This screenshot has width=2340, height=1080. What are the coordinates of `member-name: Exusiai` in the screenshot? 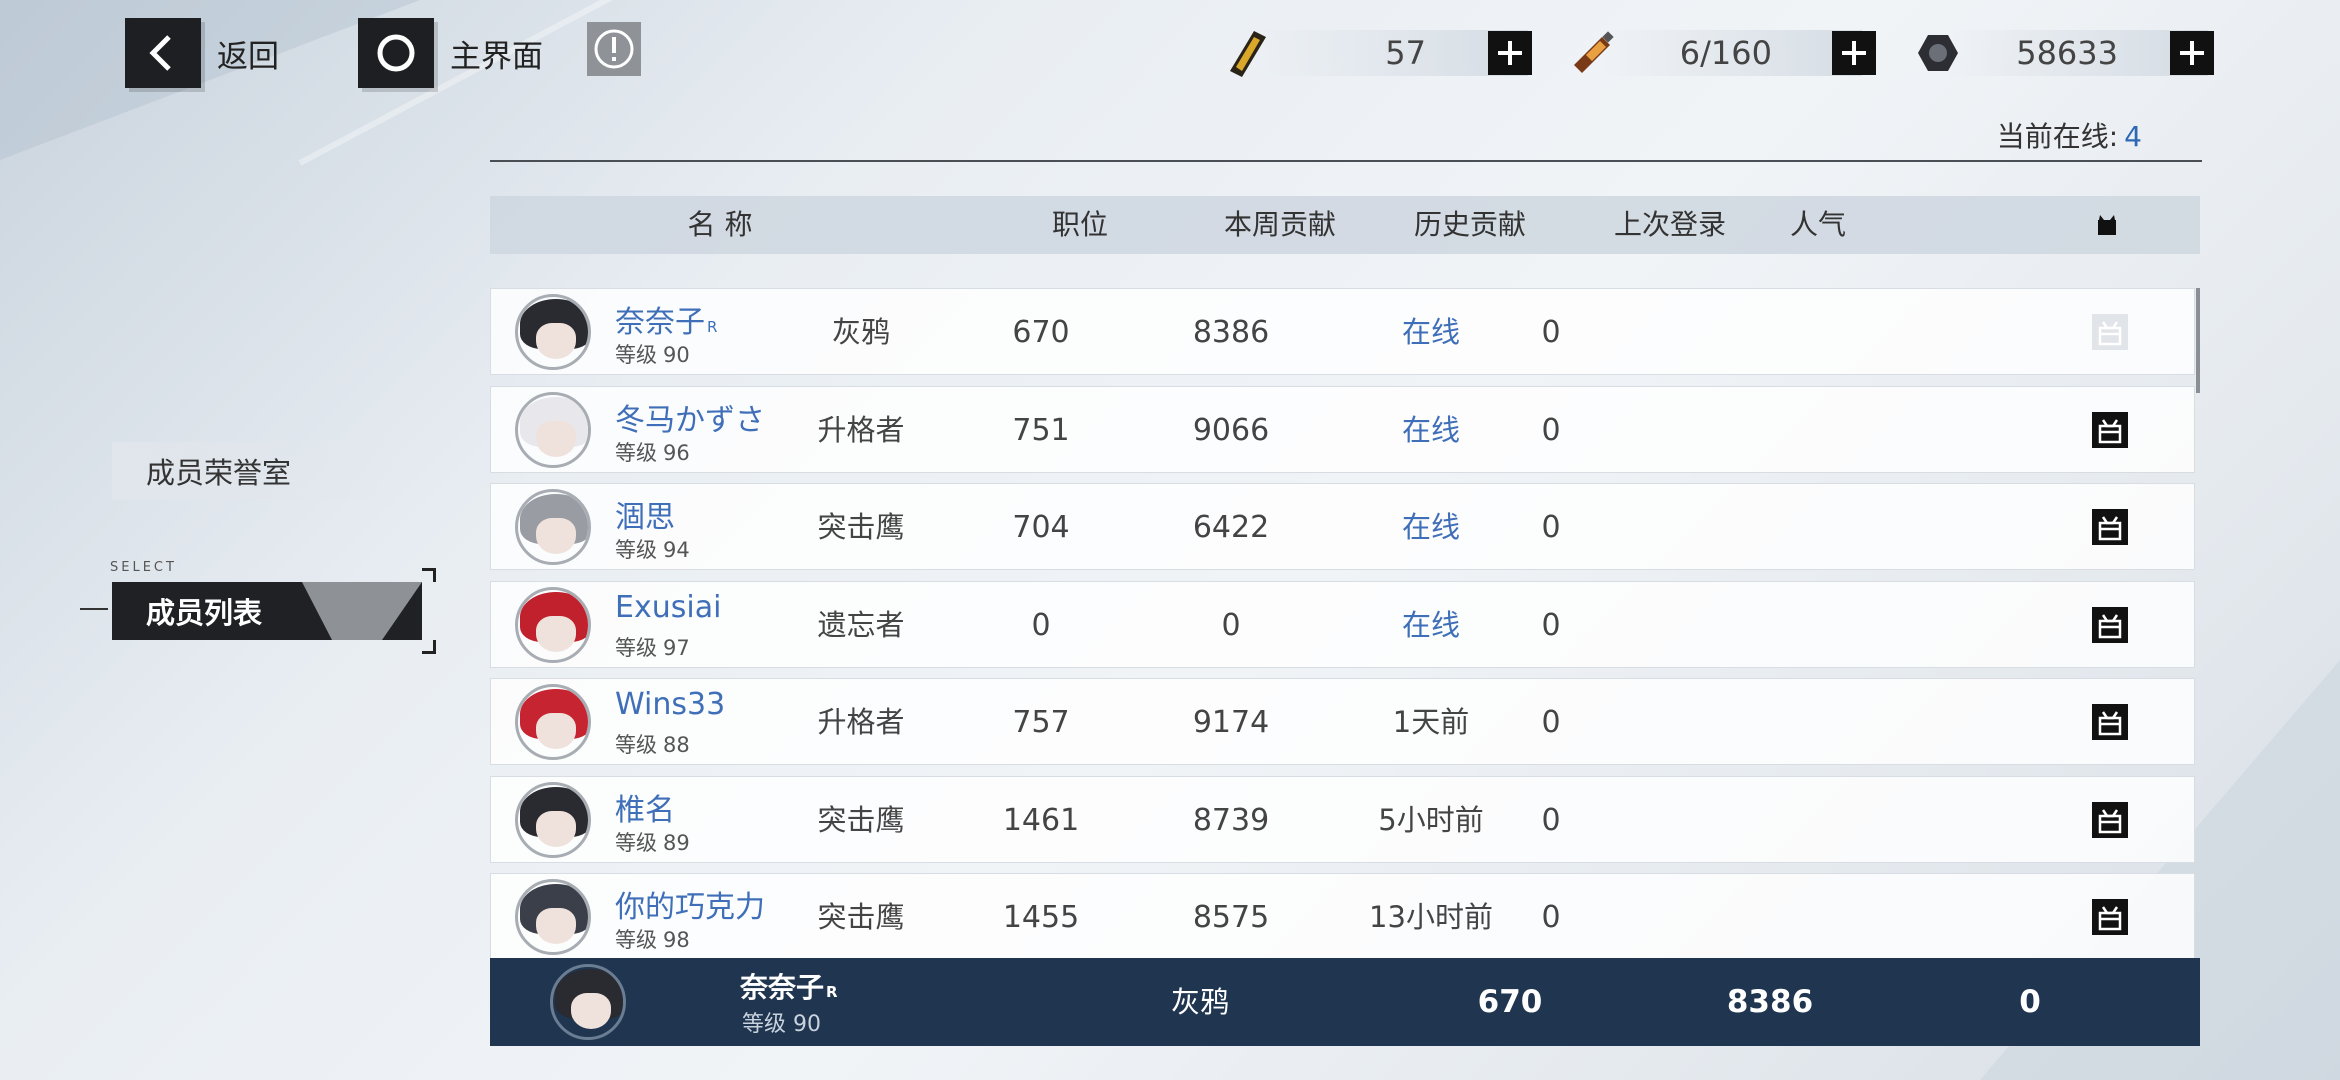 It's located at (669, 607).